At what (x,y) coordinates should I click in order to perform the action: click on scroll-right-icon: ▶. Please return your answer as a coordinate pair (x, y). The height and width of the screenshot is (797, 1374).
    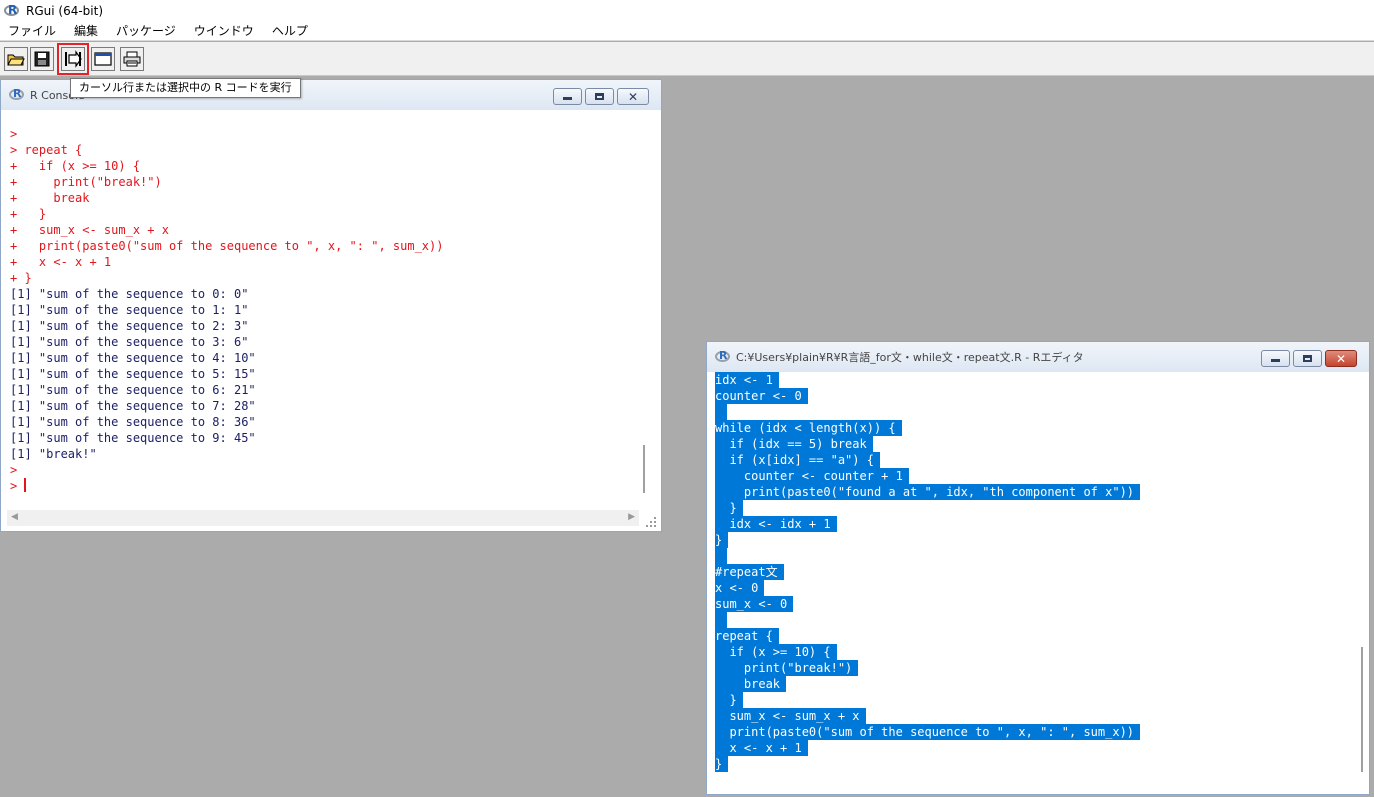
    Looking at the image, I should click on (631, 517).